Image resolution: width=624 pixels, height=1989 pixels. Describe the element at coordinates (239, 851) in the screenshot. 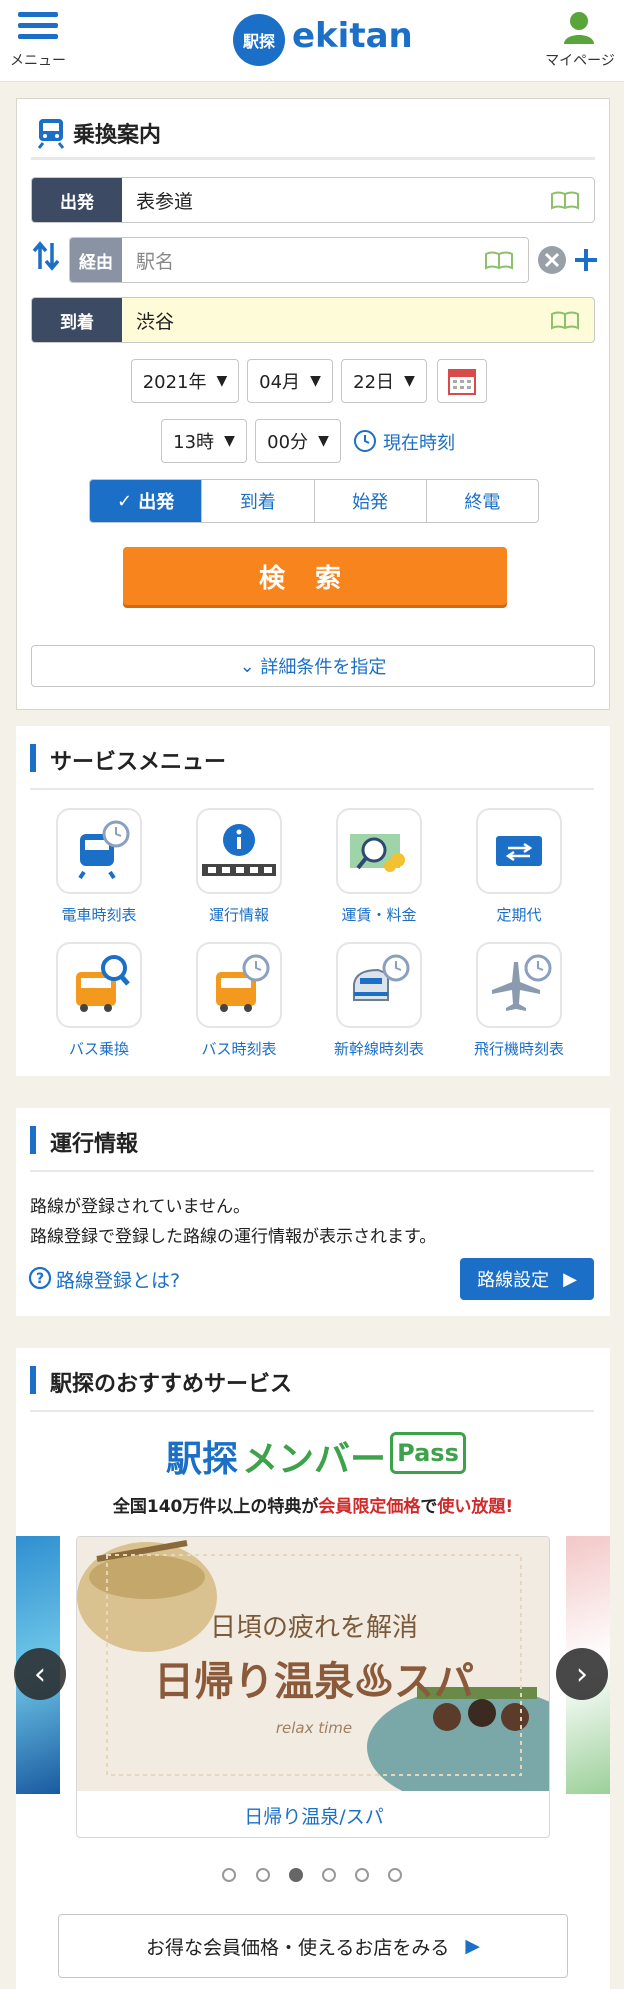

I see `info-icon` at that location.